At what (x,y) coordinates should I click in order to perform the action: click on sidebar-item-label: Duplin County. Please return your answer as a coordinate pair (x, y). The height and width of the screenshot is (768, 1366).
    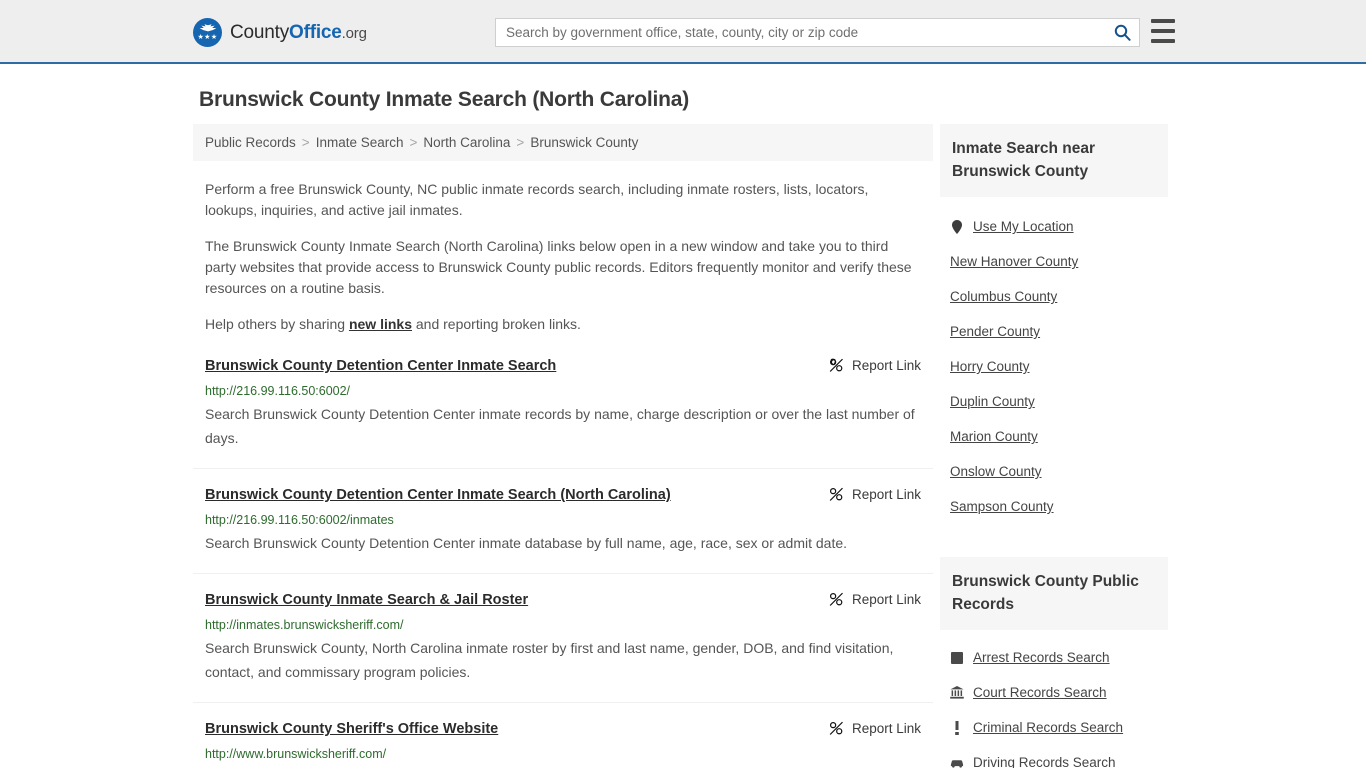
    Looking at the image, I should click on (992, 401).